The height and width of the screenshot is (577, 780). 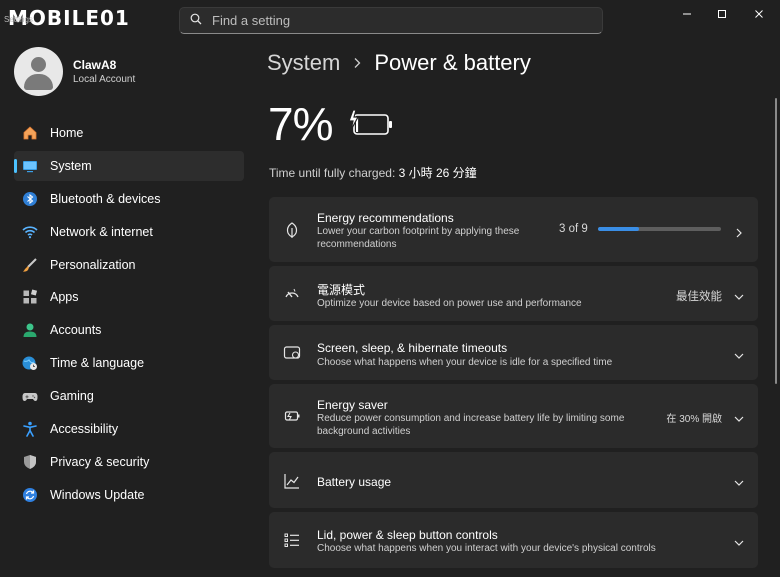 What do you see at coordinates (30, 133) in the screenshot?
I see `home-icon` at bounding box center [30, 133].